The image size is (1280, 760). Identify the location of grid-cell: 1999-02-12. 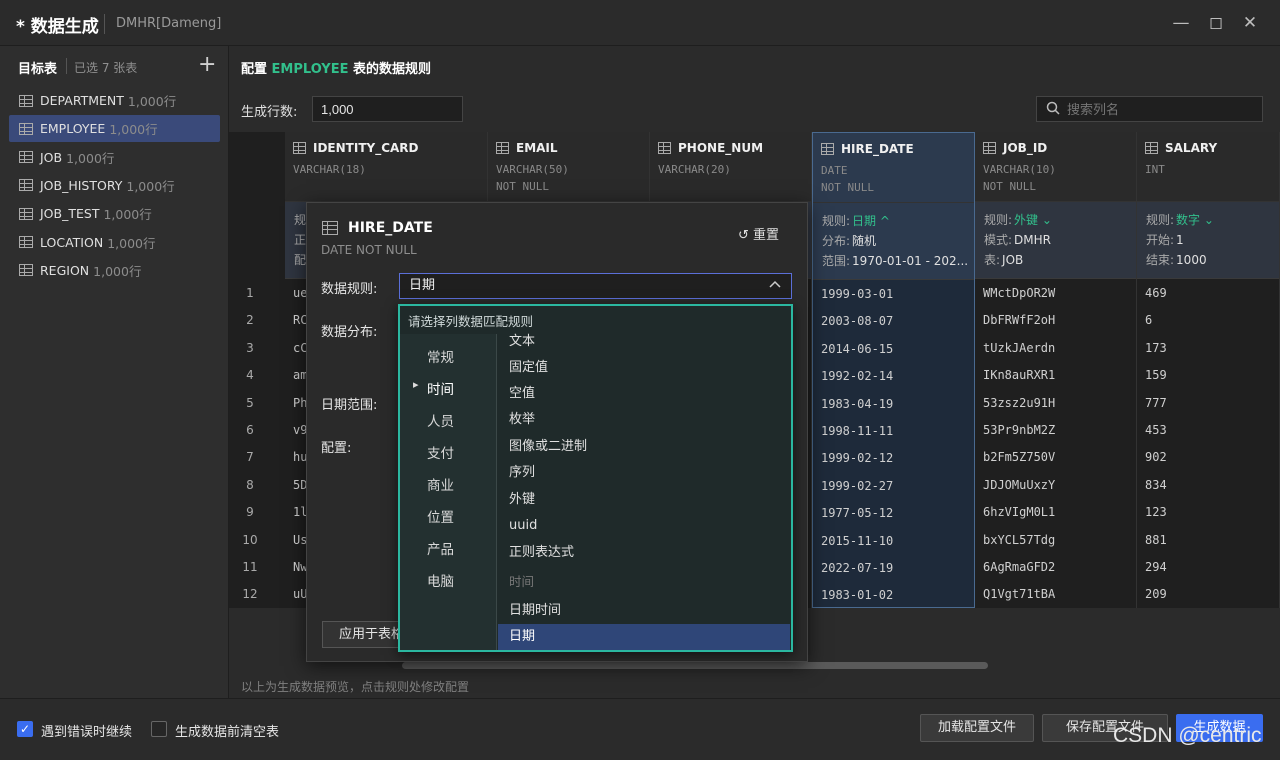
(893, 458).